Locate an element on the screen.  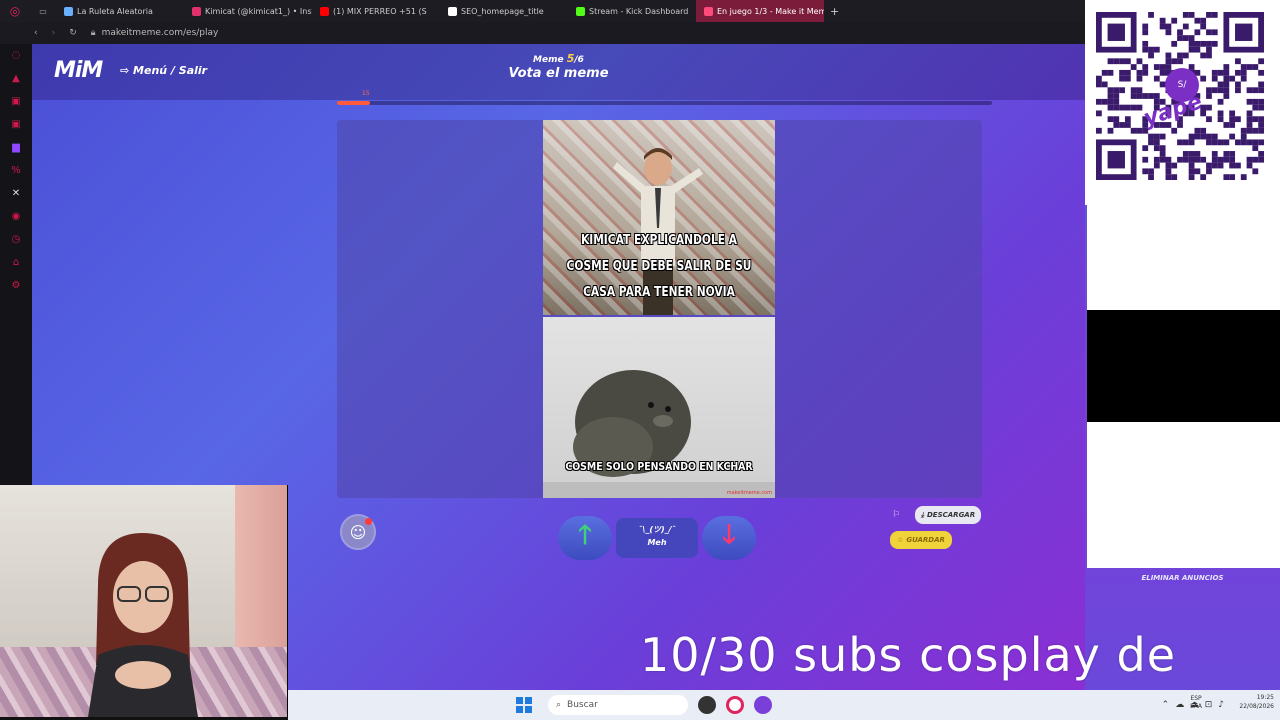
right-panel: S/ yape ELIMINAR ANUNCIOS is located at coordinates (1182, 345).